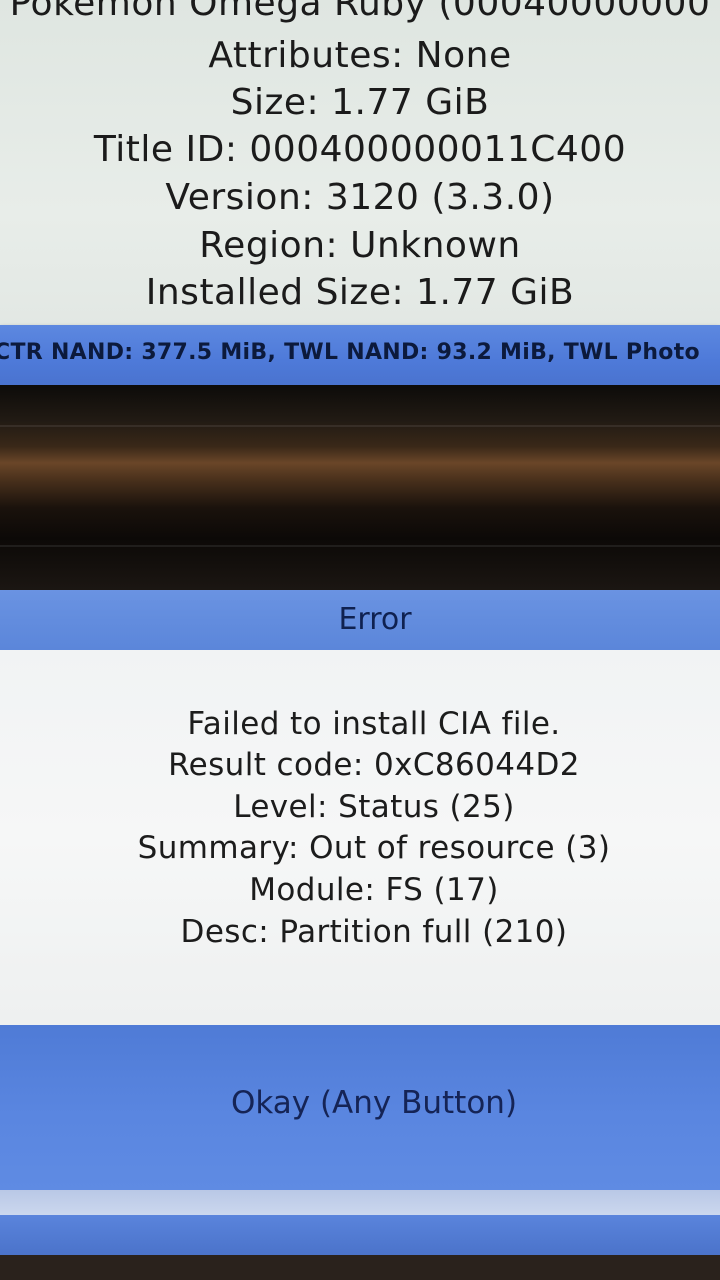 The height and width of the screenshot is (1280, 720). What do you see at coordinates (374, 890) in the screenshot?
I see `error-module: Module: FS (17)` at bounding box center [374, 890].